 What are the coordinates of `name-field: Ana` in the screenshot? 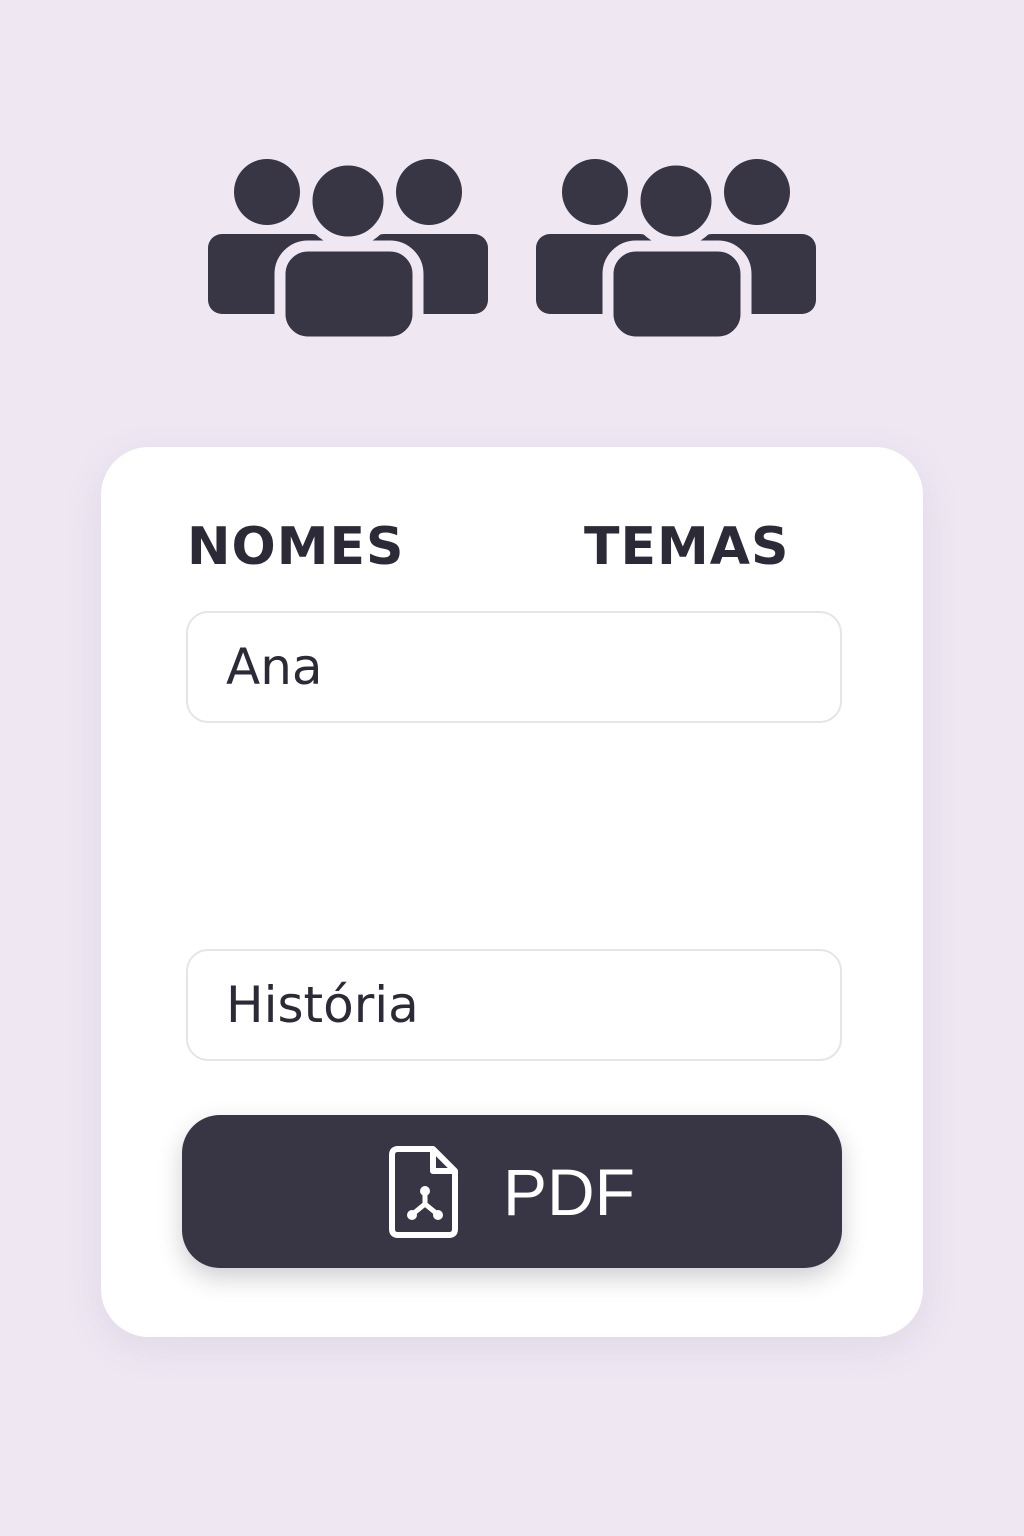 It's located at (514, 667).